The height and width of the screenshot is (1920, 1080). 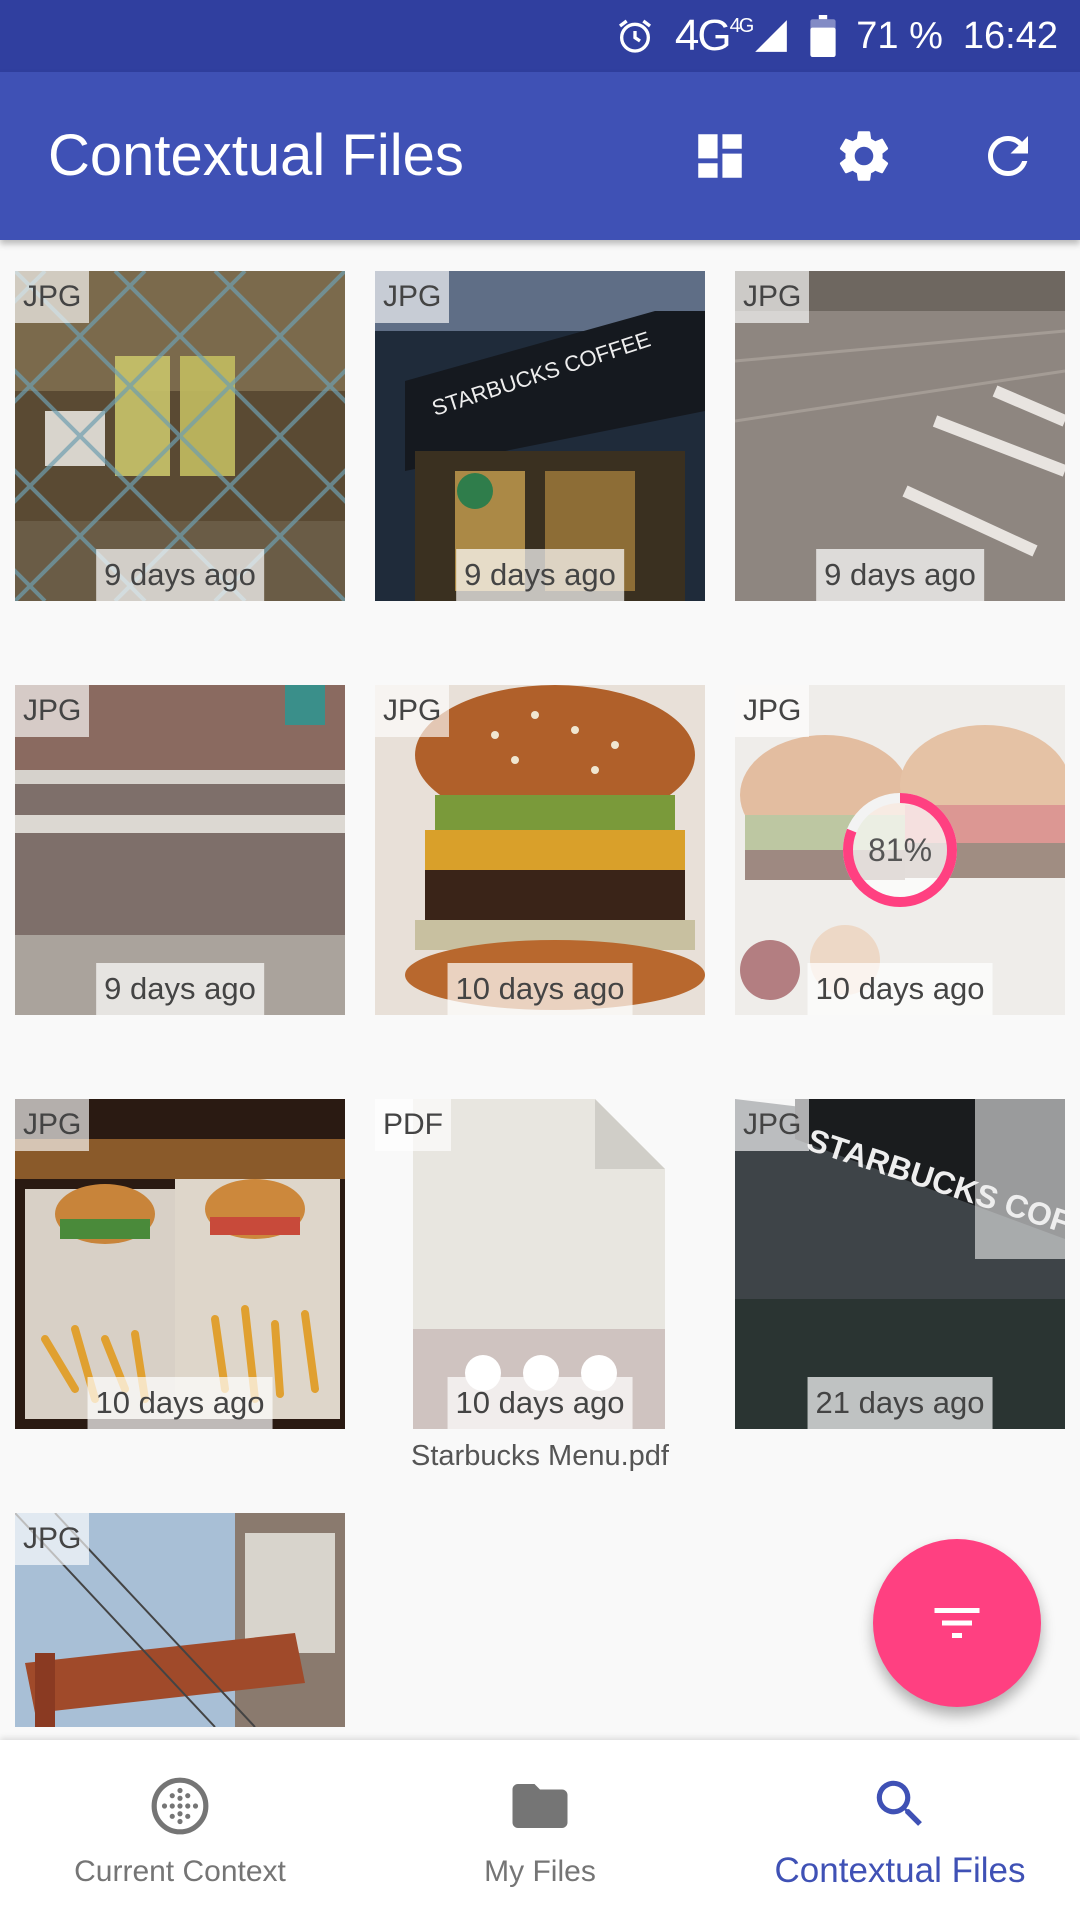 What do you see at coordinates (771, 36) in the screenshot?
I see `signal-icon` at bounding box center [771, 36].